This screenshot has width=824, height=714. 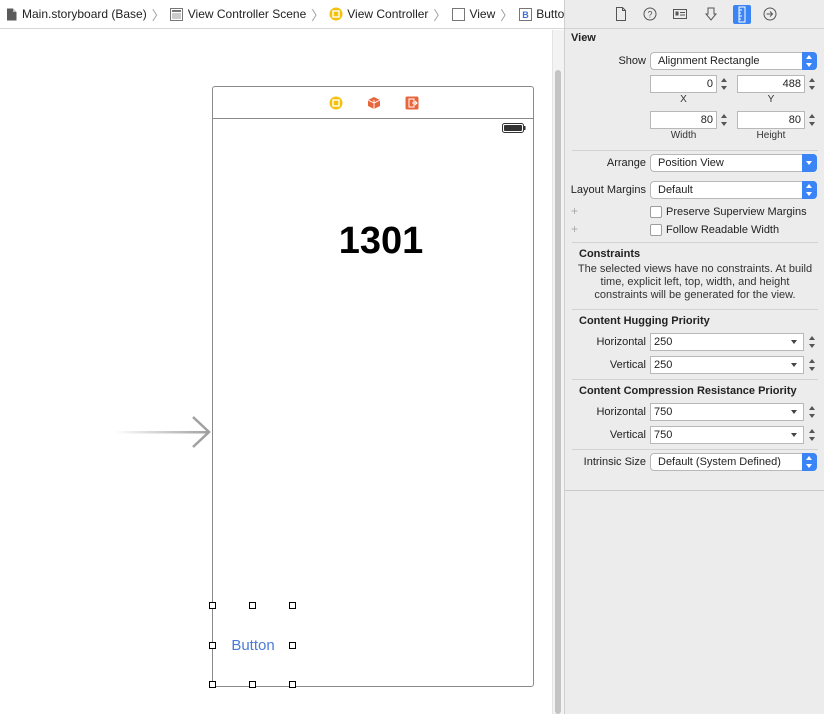 What do you see at coordinates (812, 412) in the screenshot?
I see `compression-horizontal-stepper` at bounding box center [812, 412].